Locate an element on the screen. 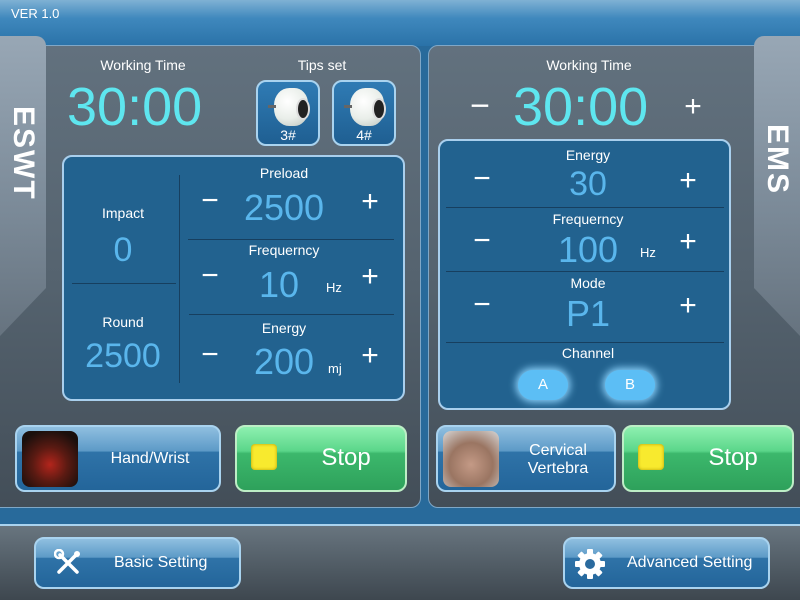 The height and width of the screenshot is (600, 800). hand-wrist-image is located at coordinates (50, 459).